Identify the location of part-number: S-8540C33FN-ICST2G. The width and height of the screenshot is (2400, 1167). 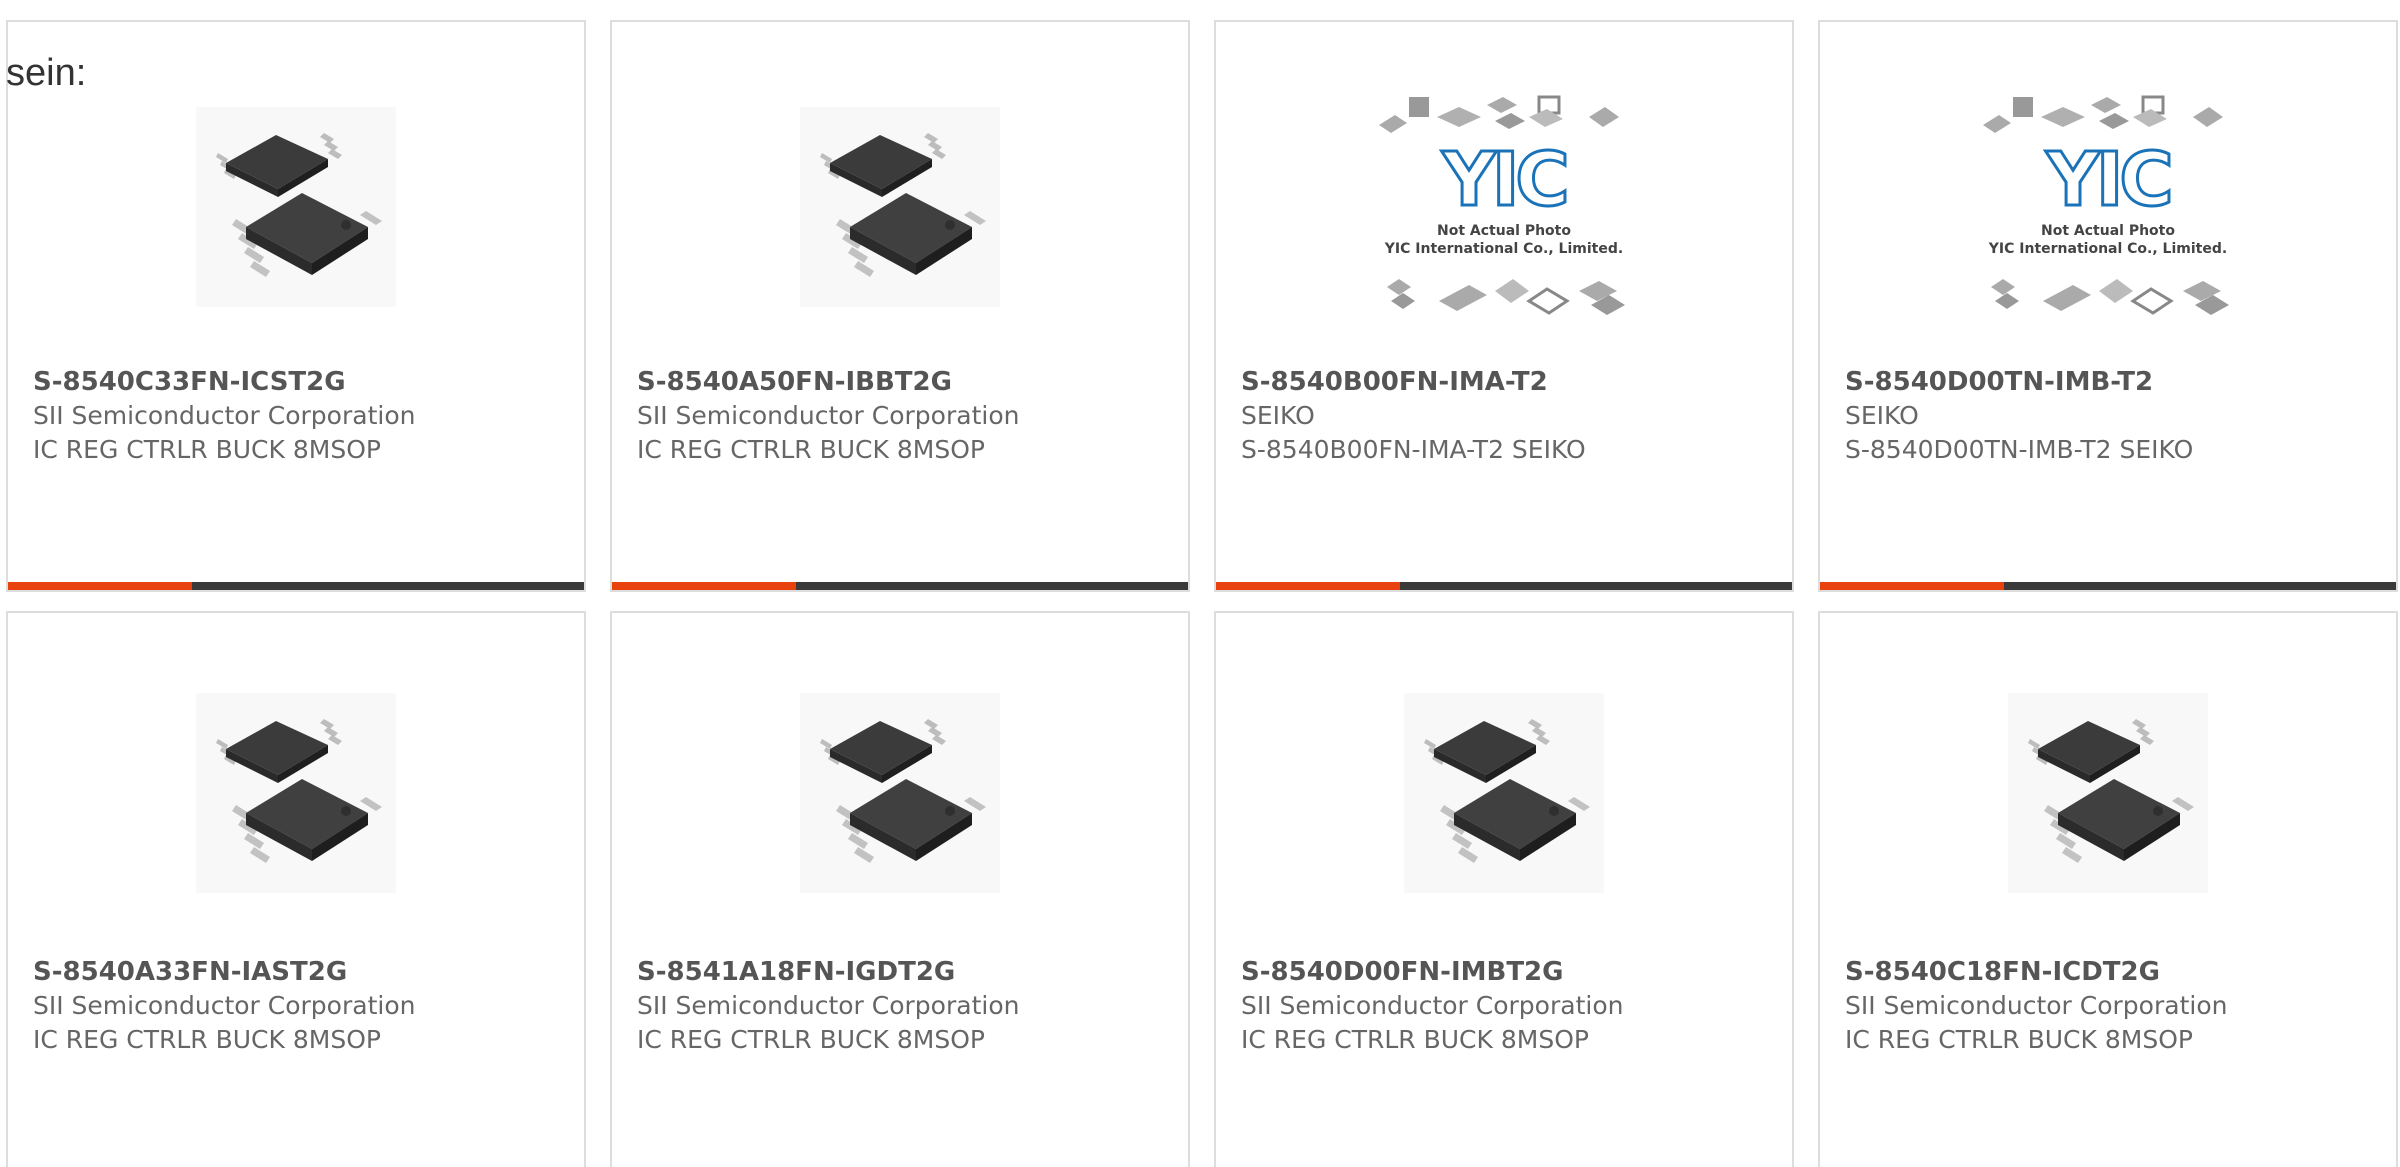
(303, 382).